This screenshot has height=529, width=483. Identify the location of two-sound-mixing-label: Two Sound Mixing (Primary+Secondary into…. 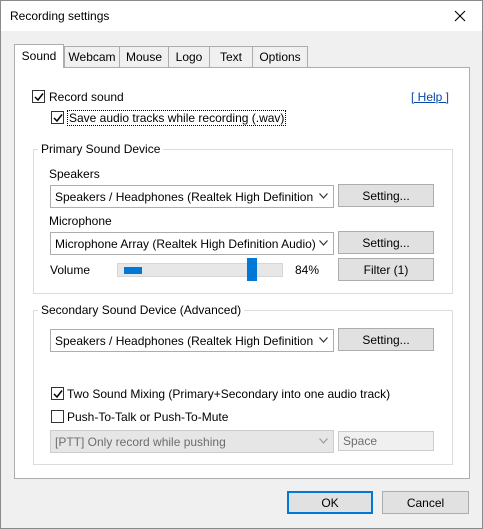
(228, 394).